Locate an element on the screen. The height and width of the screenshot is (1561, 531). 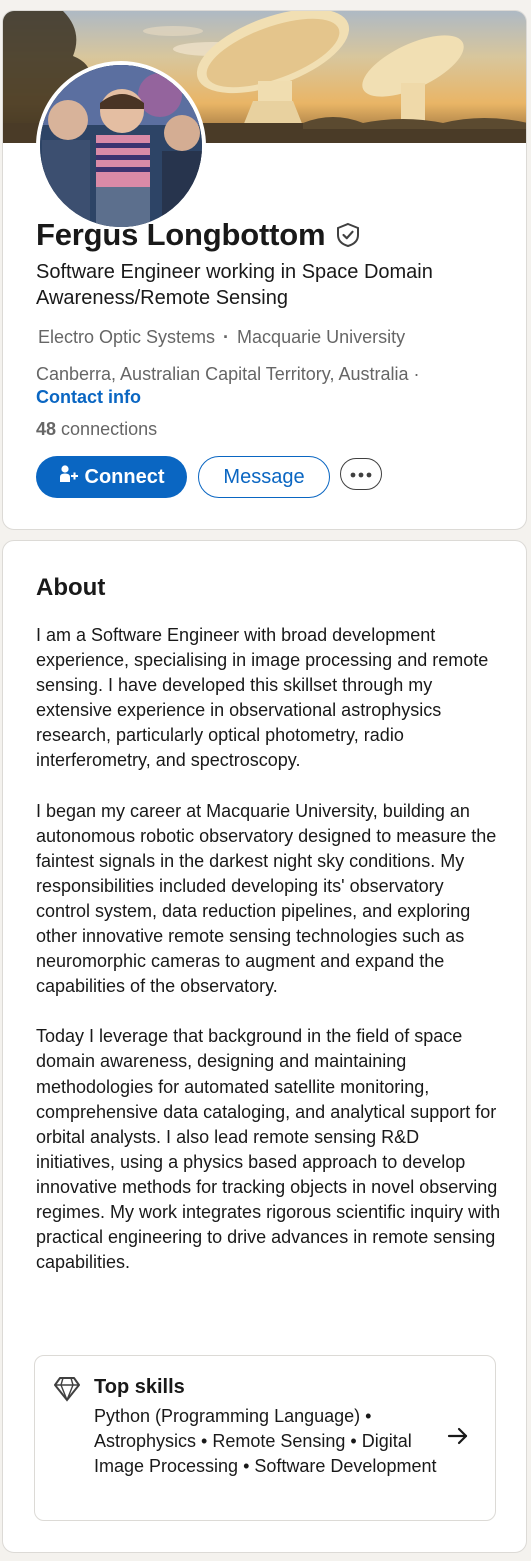
diamond-icon is located at coordinates (67, 1389).